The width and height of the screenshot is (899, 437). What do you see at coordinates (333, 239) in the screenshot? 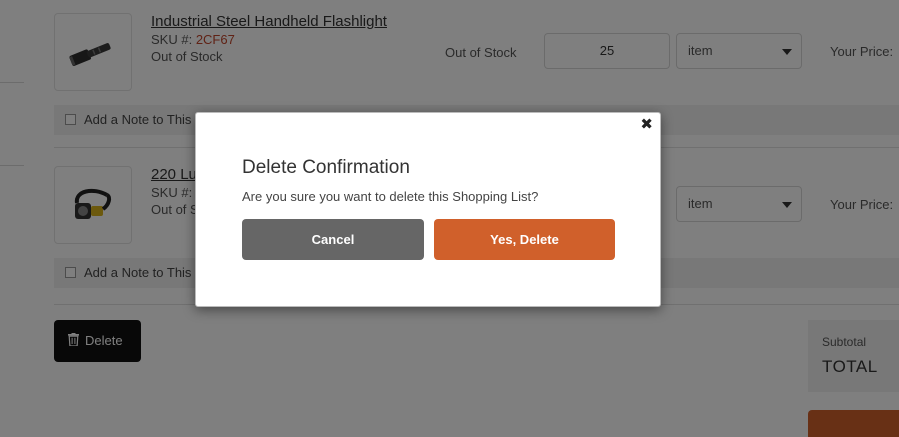
I see `cancel-button: Cancel` at bounding box center [333, 239].